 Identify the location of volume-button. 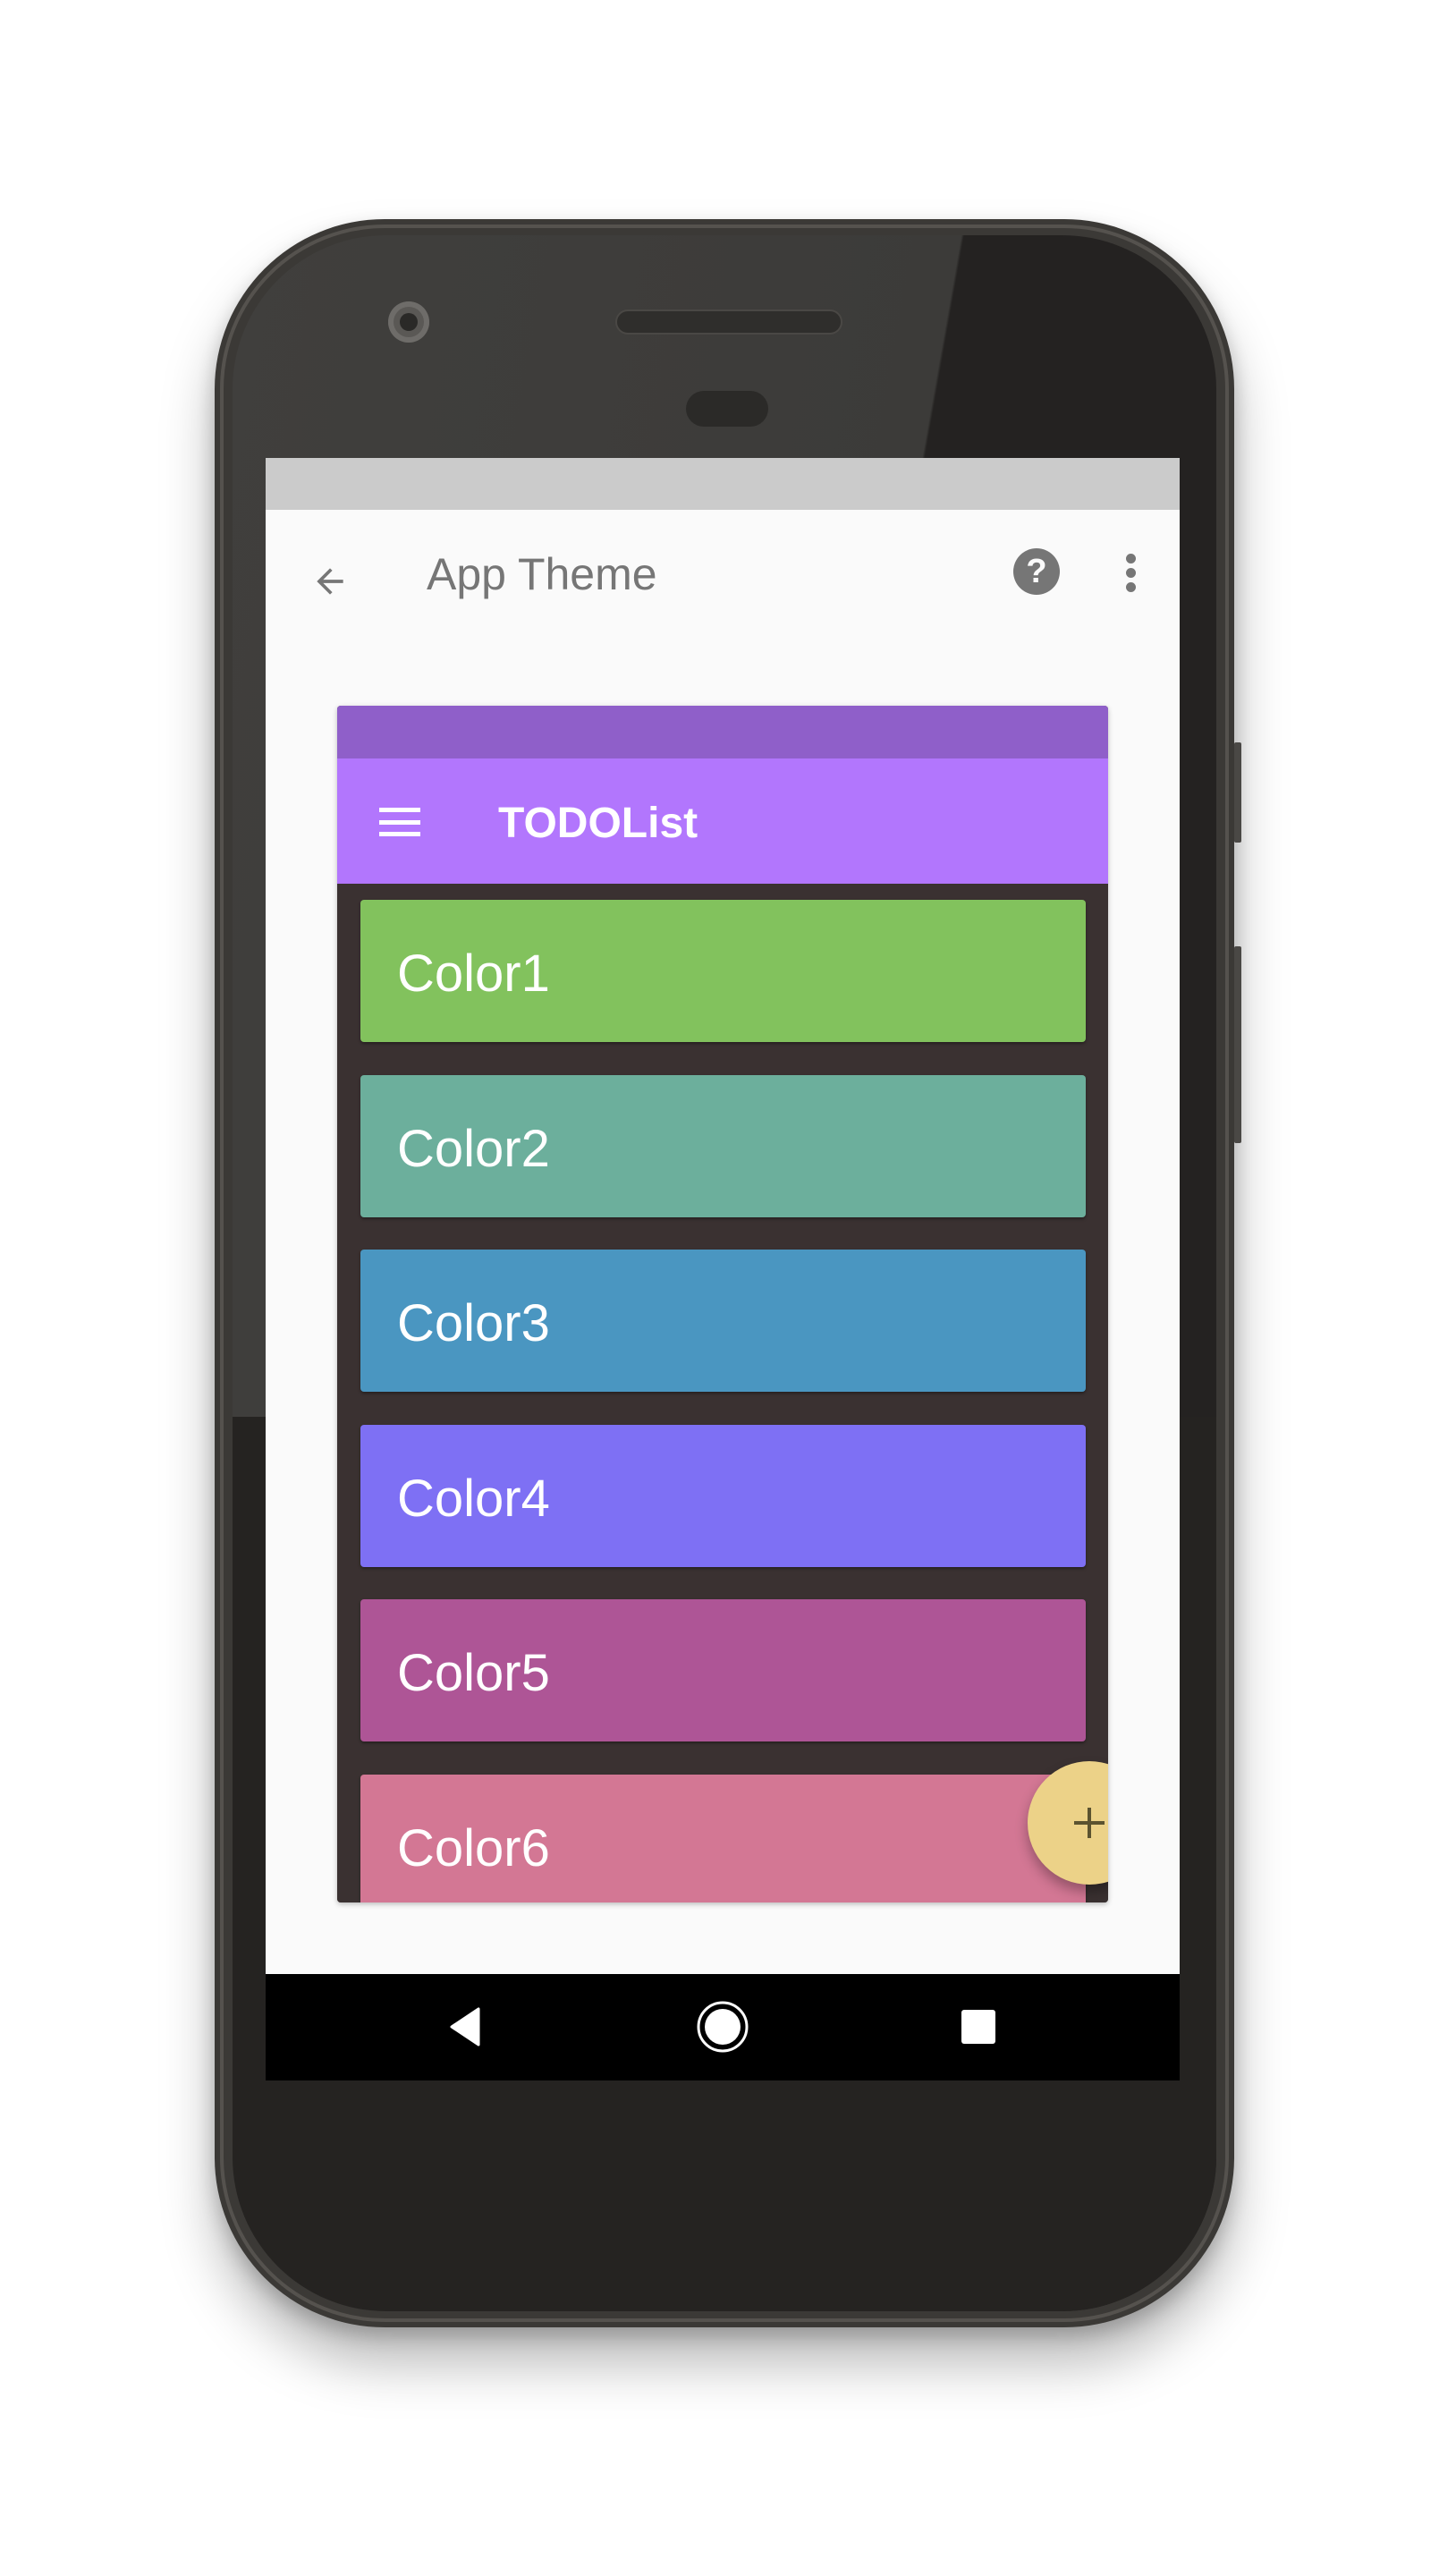
(1237, 1044).